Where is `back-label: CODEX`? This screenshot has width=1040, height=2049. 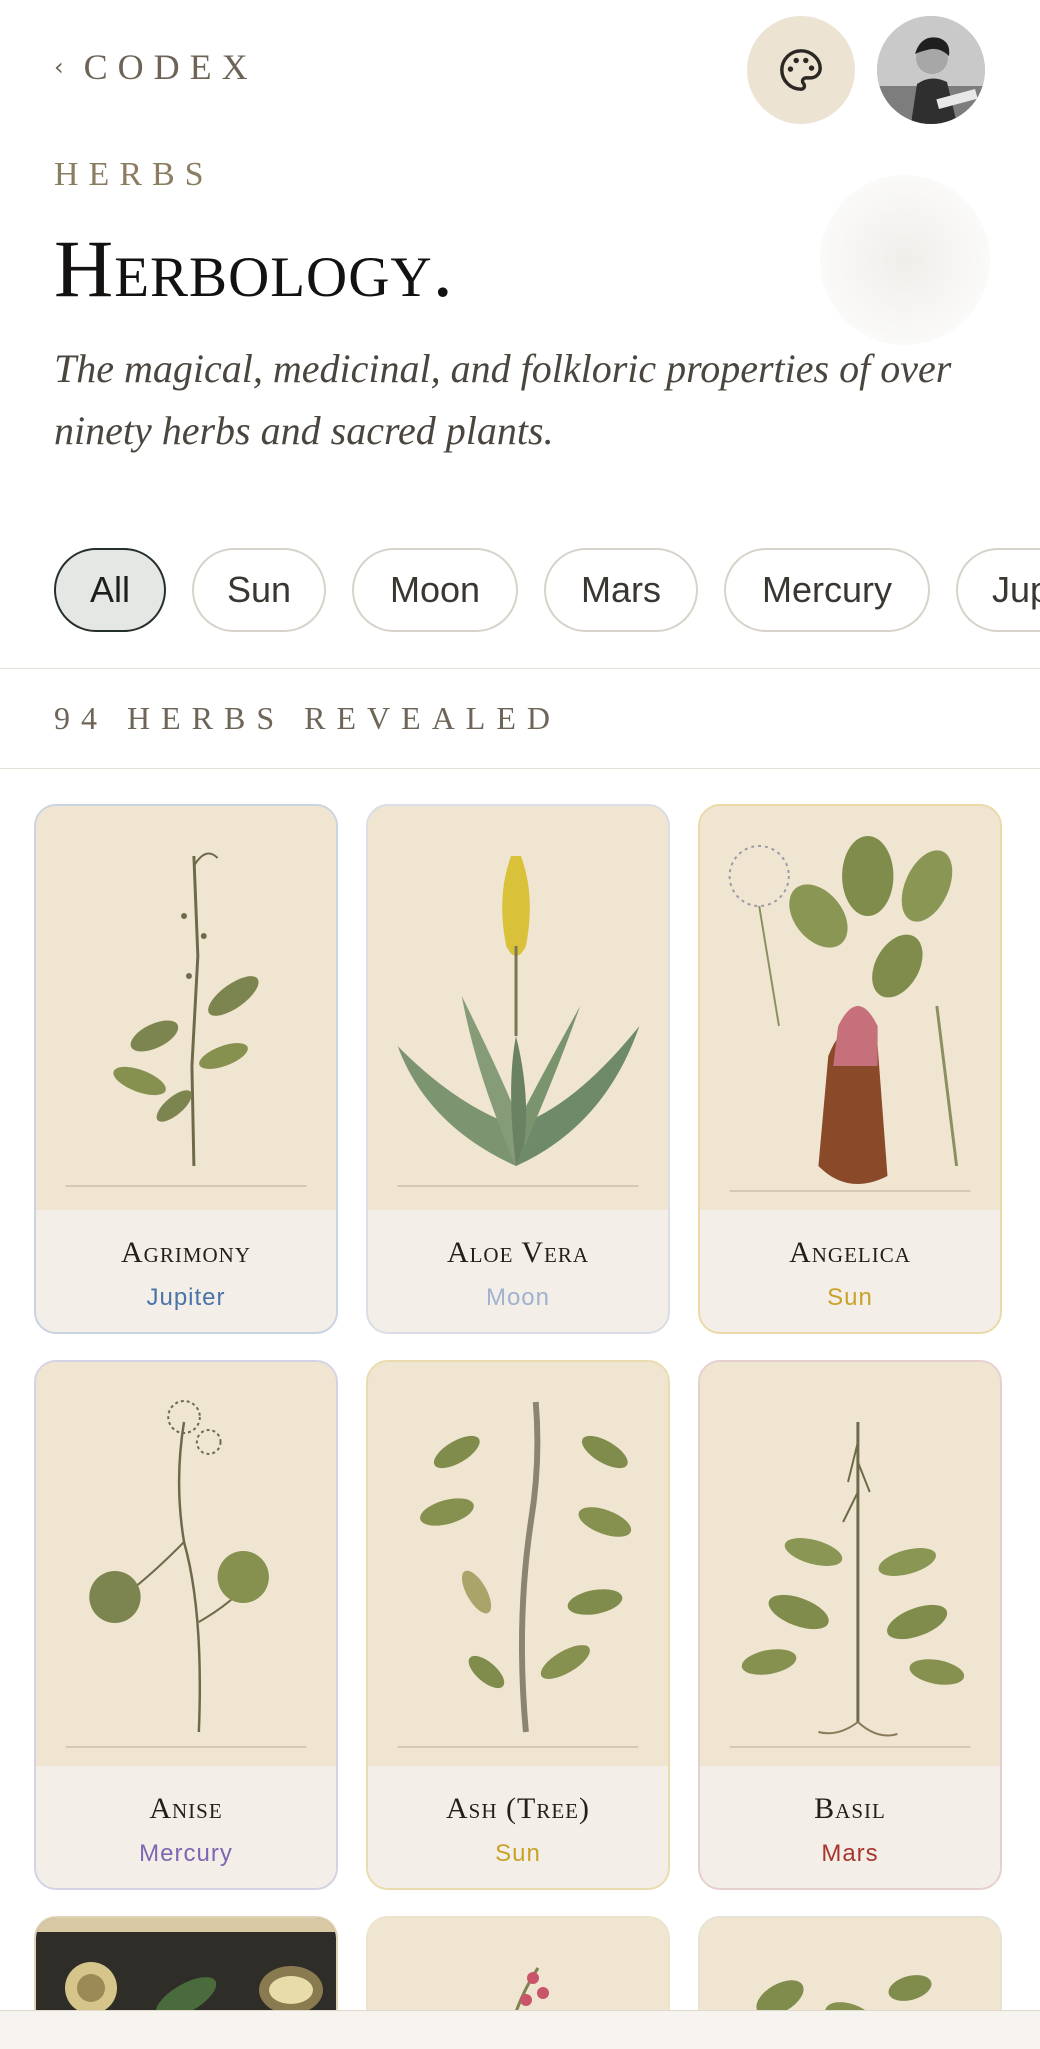 back-label: CODEX is located at coordinates (170, 67).